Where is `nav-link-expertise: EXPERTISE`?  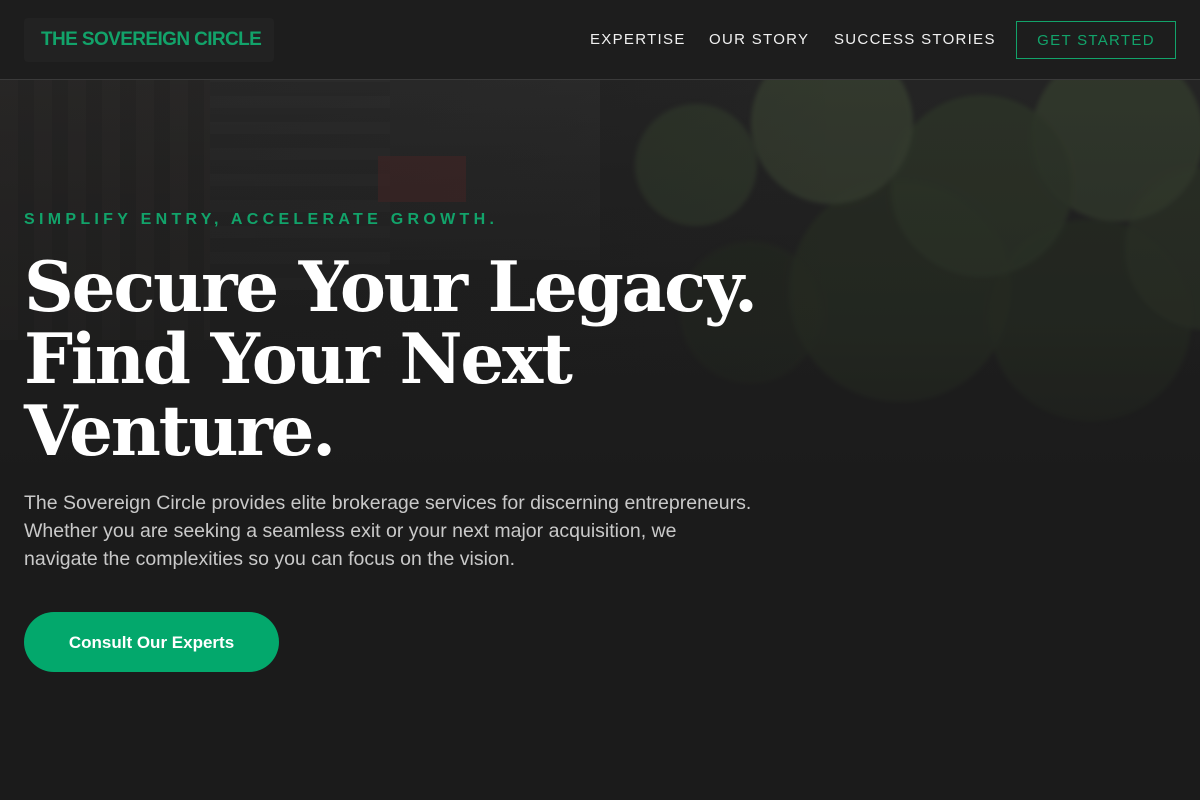 nav-link-expertise: EXPERTISE is located at coordinates (638, 40).